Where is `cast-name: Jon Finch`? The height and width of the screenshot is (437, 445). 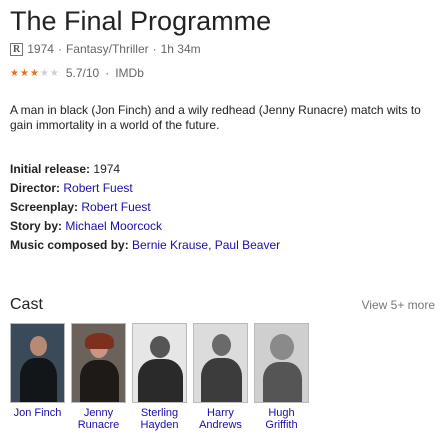 cast-name: Jon Finch is located at coordinates (37, 413).